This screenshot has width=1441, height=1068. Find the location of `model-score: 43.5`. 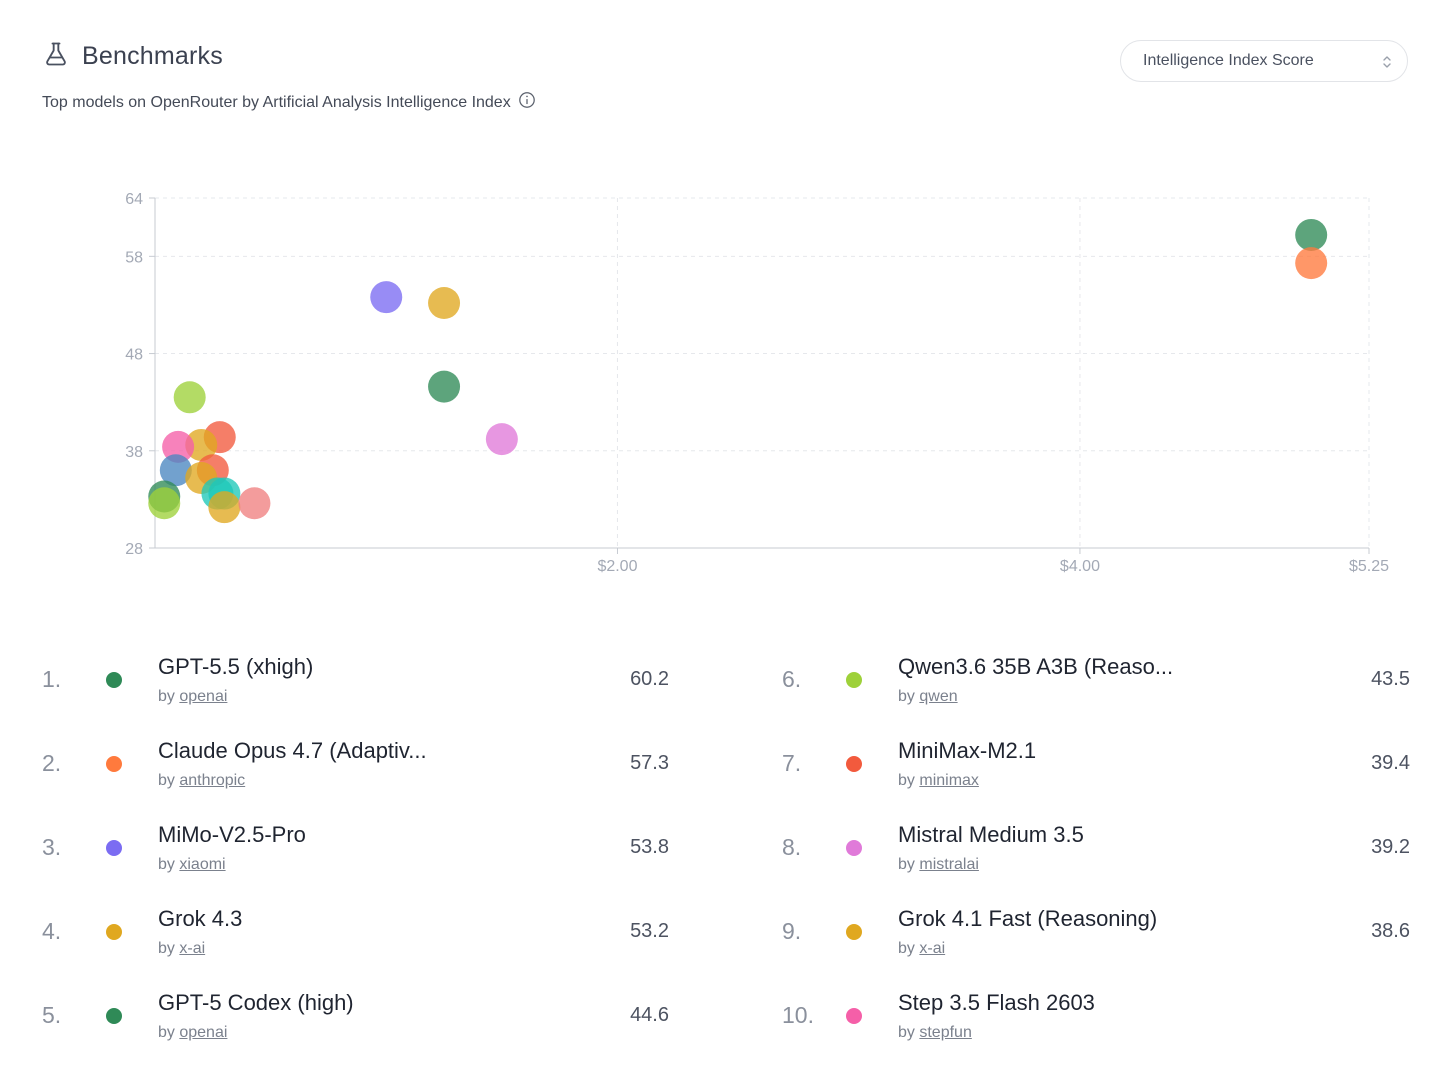

model-score: 43.5 is located at coordinates (1390, 679).